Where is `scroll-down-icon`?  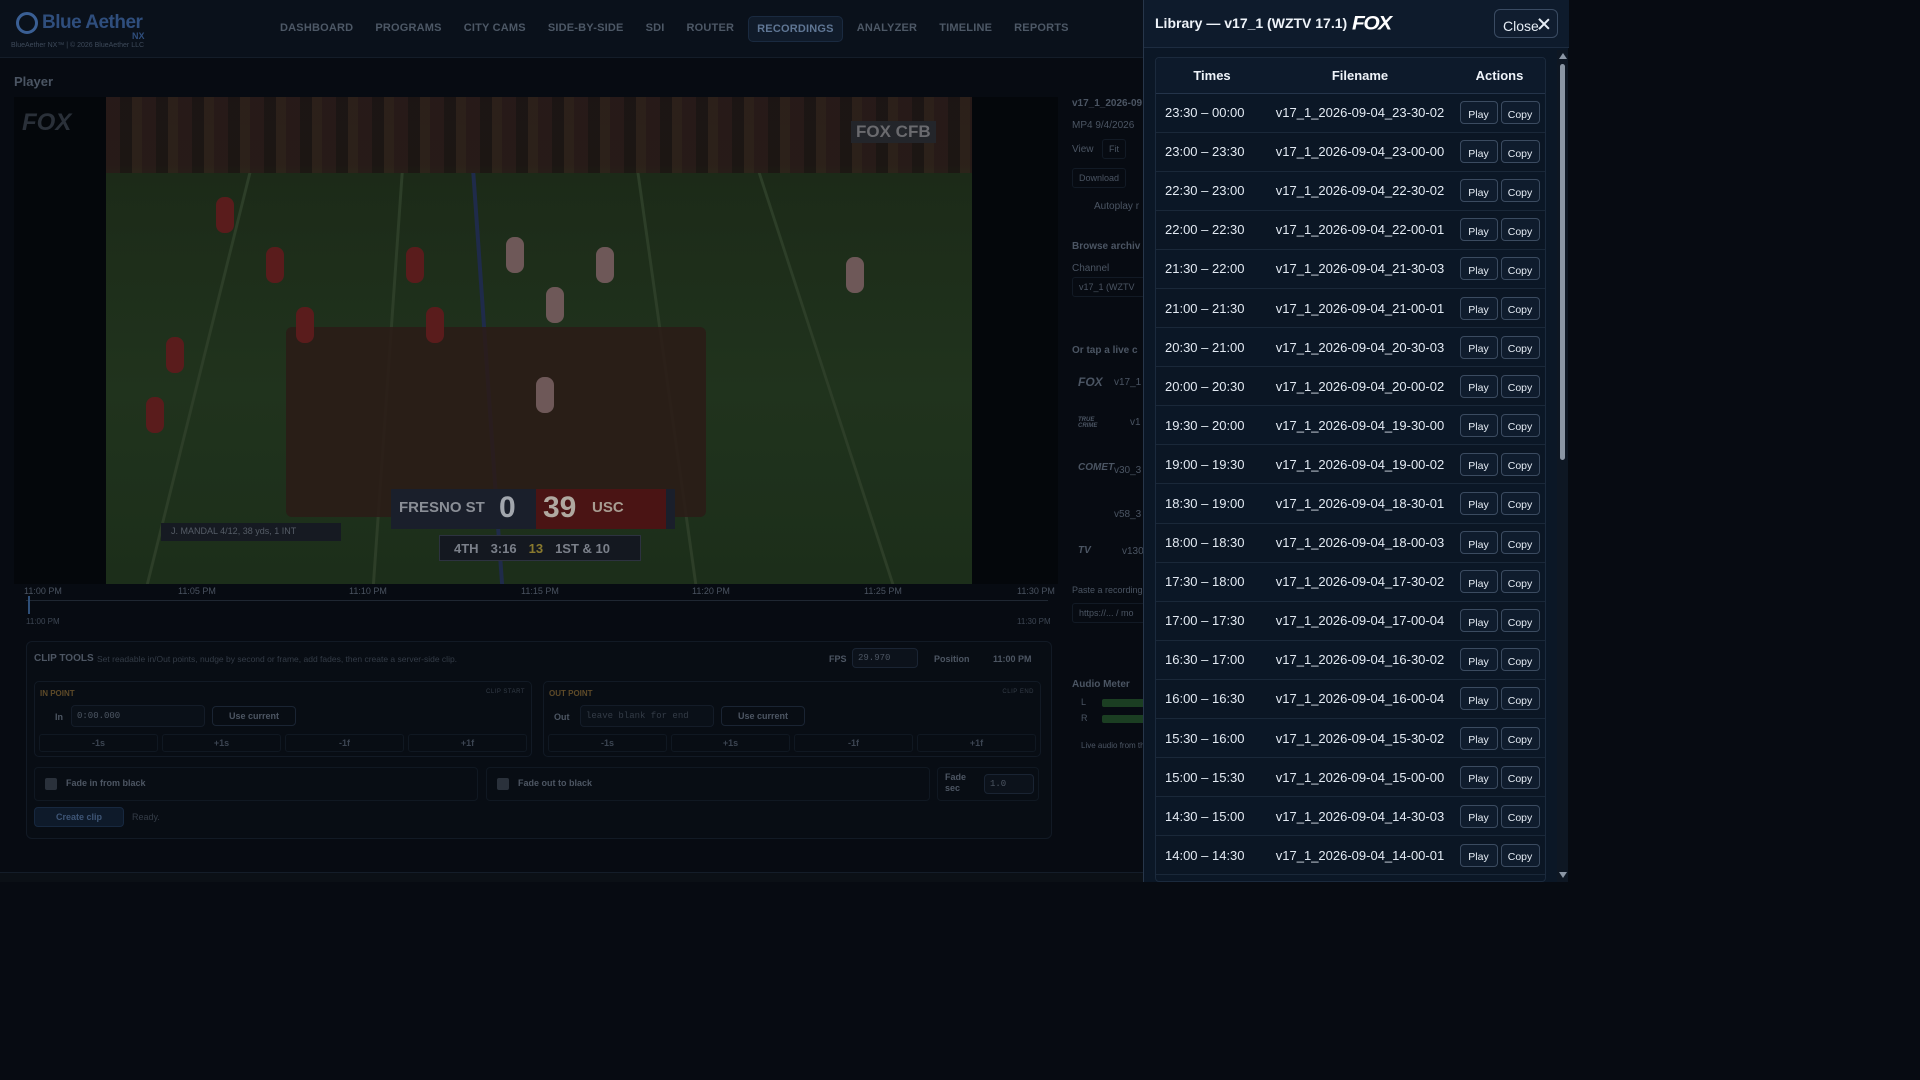
scroll-down-icon is located at coordinates (1563, 875).